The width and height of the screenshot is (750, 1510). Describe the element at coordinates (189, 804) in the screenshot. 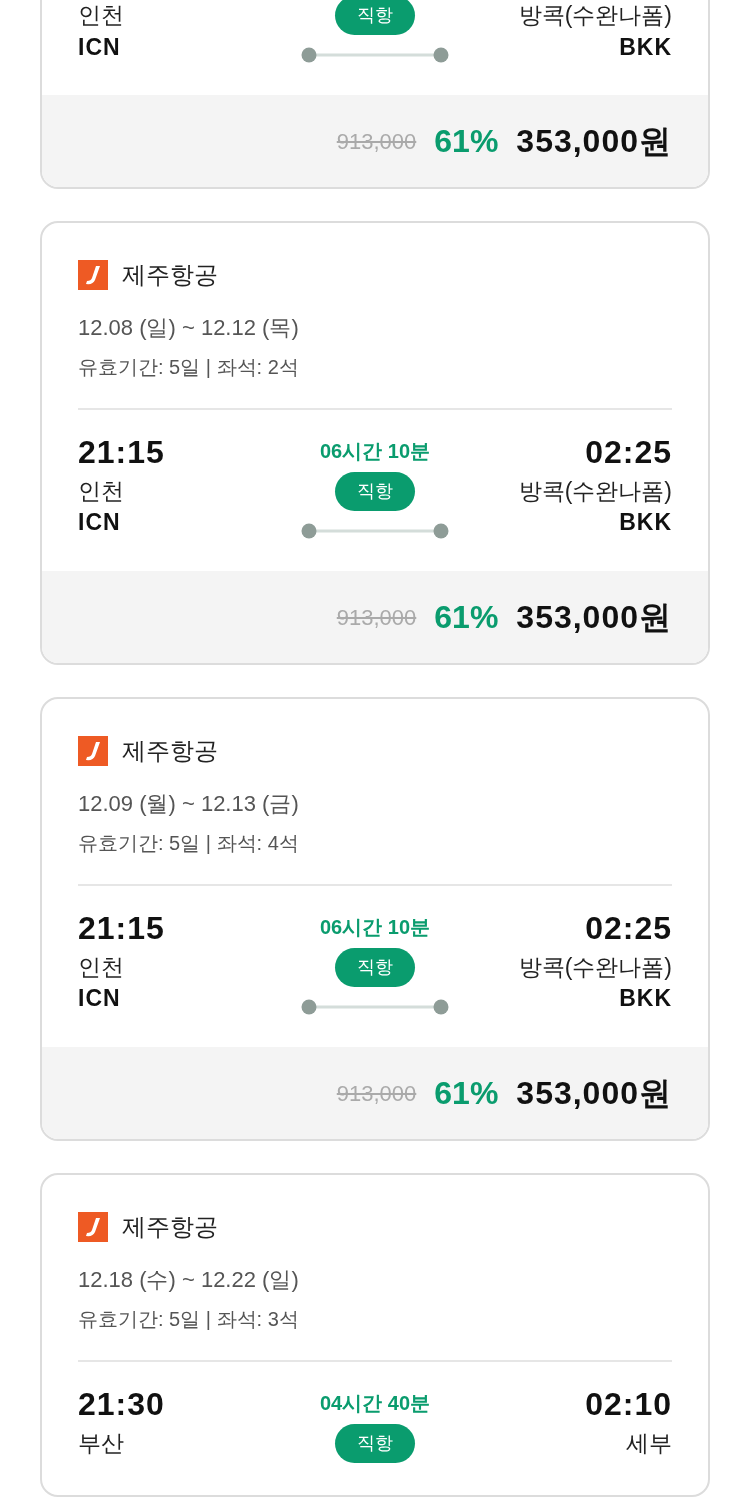

I see `travel-dates: 12.09 (월) ~ 12.13 (금)` at that location.